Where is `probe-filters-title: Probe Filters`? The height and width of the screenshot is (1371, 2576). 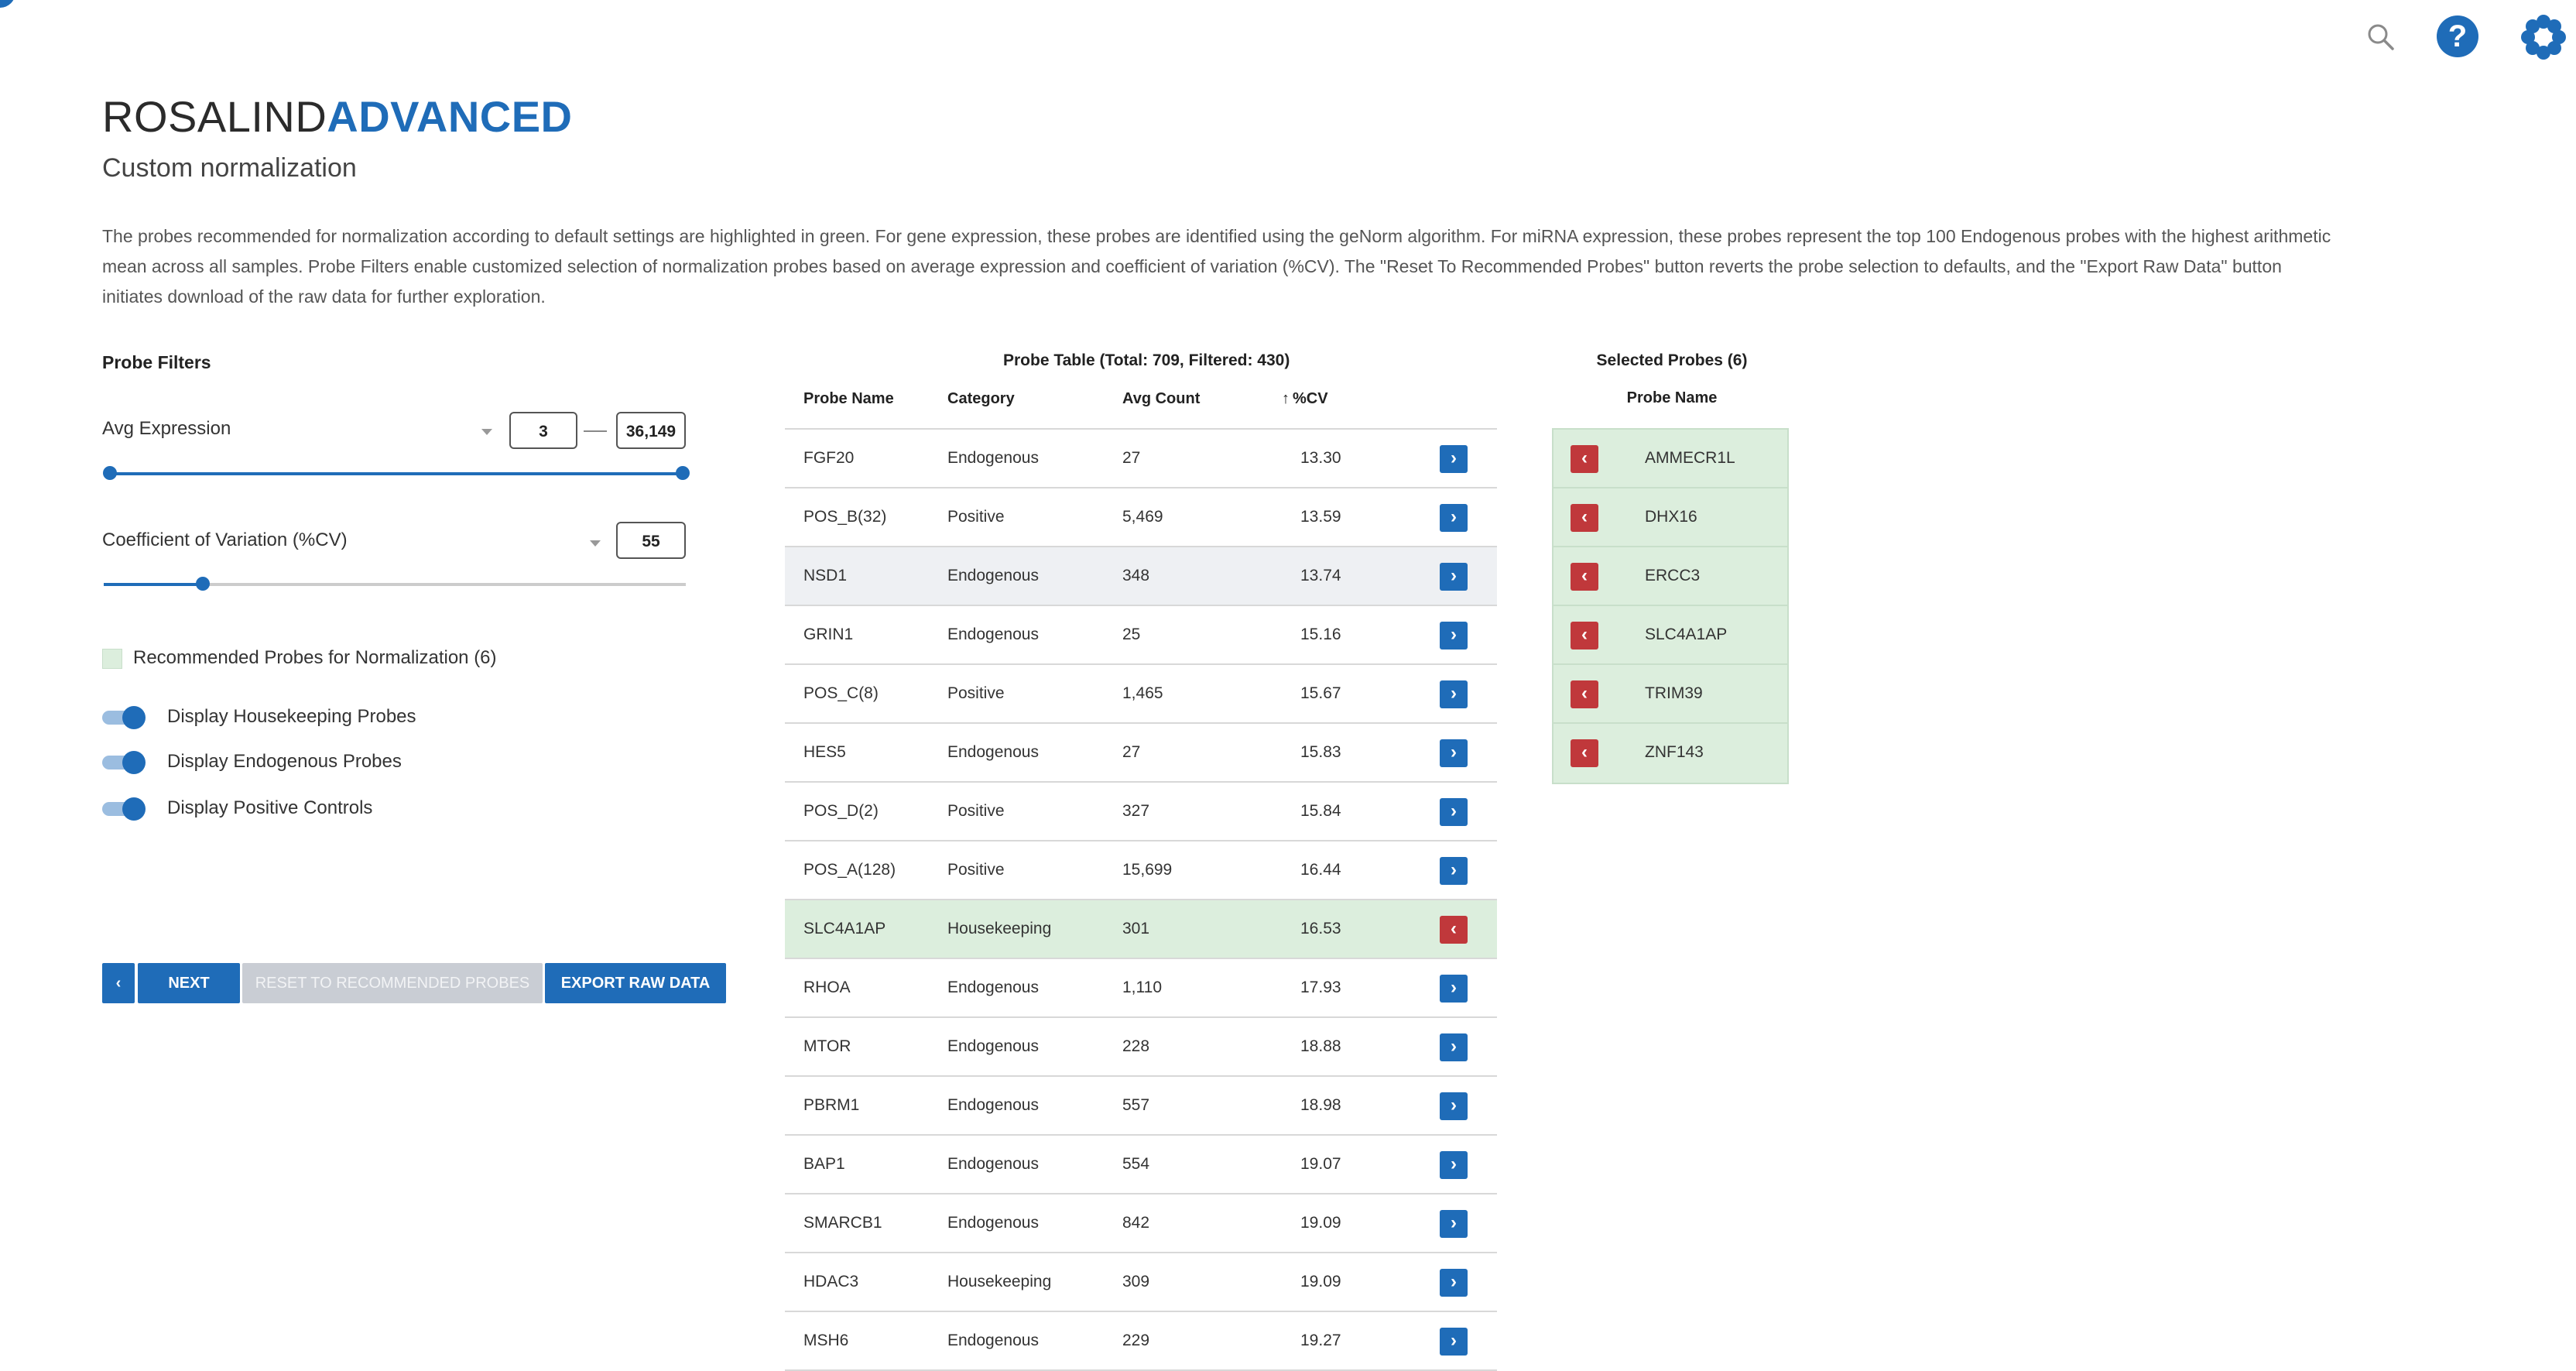
probe-filters-title: Probe Filters is located at coordinates (156, 362).